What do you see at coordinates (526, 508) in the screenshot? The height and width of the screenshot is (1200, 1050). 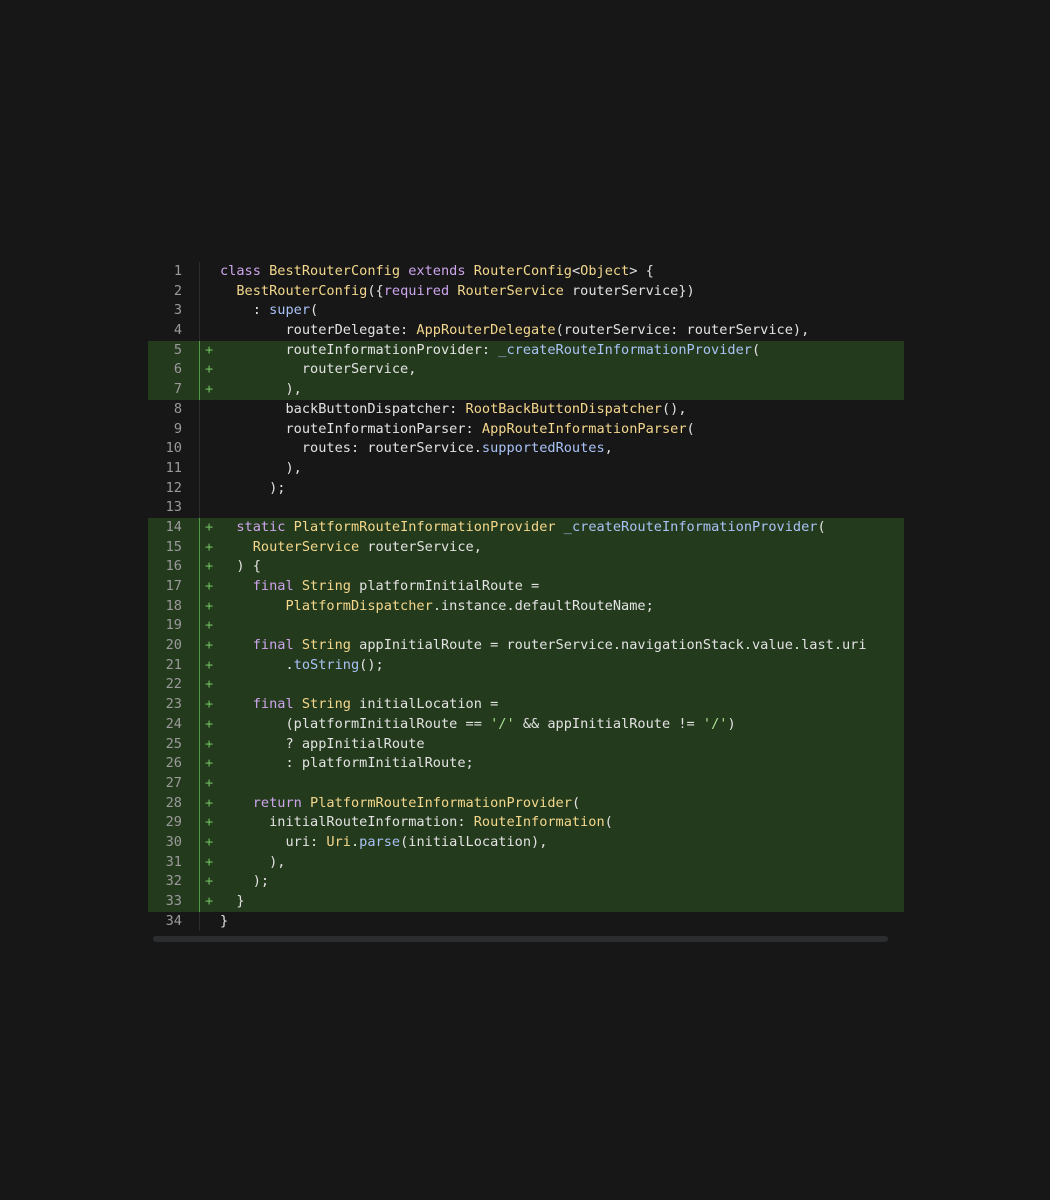 I see `code-line: 13` at bounding box center [526, 508].